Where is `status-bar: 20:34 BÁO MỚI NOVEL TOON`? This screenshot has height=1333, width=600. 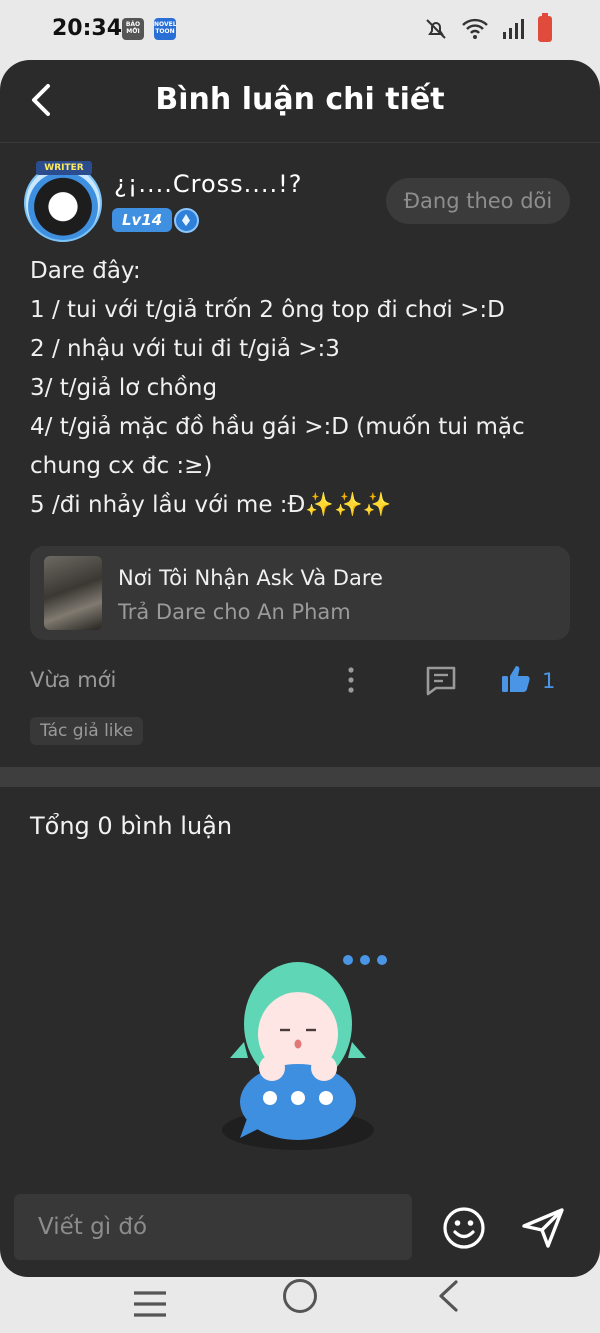
status-bar: 20:34 BÁO MỚI NOVEL TOON is located at coordinates (300, 30).